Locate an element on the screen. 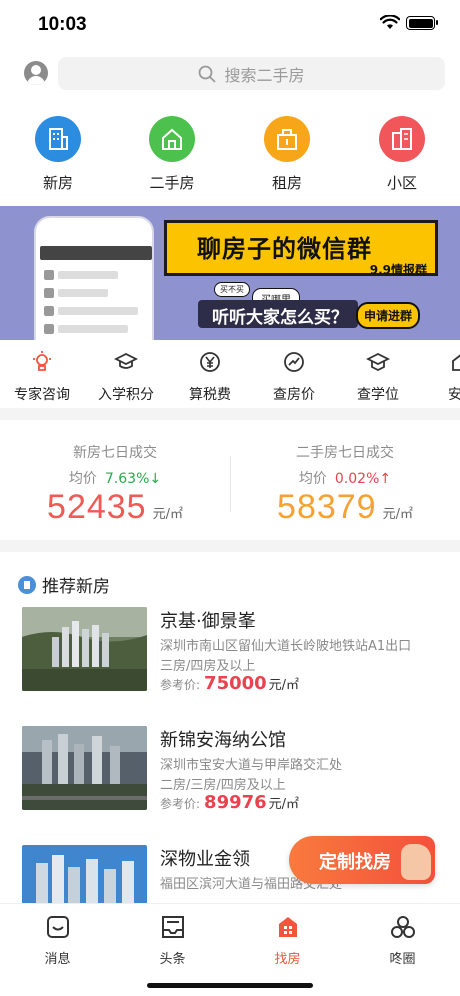 This screenshot has width=460, height=996. expert-icon is located at coordinates (42, 361).